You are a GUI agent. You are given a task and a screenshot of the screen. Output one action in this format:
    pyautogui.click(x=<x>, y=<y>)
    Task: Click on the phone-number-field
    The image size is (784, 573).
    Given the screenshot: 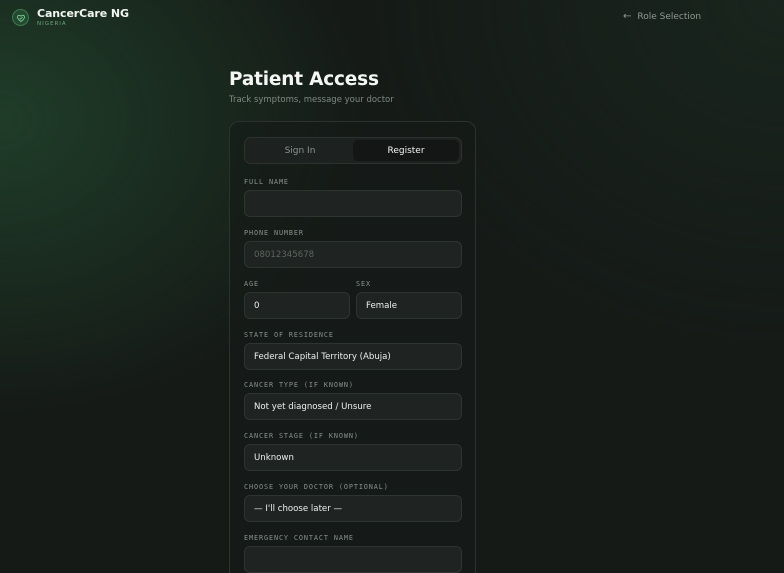 What is the action you would take?
    pyautogui.click(x=353, y=254)
    